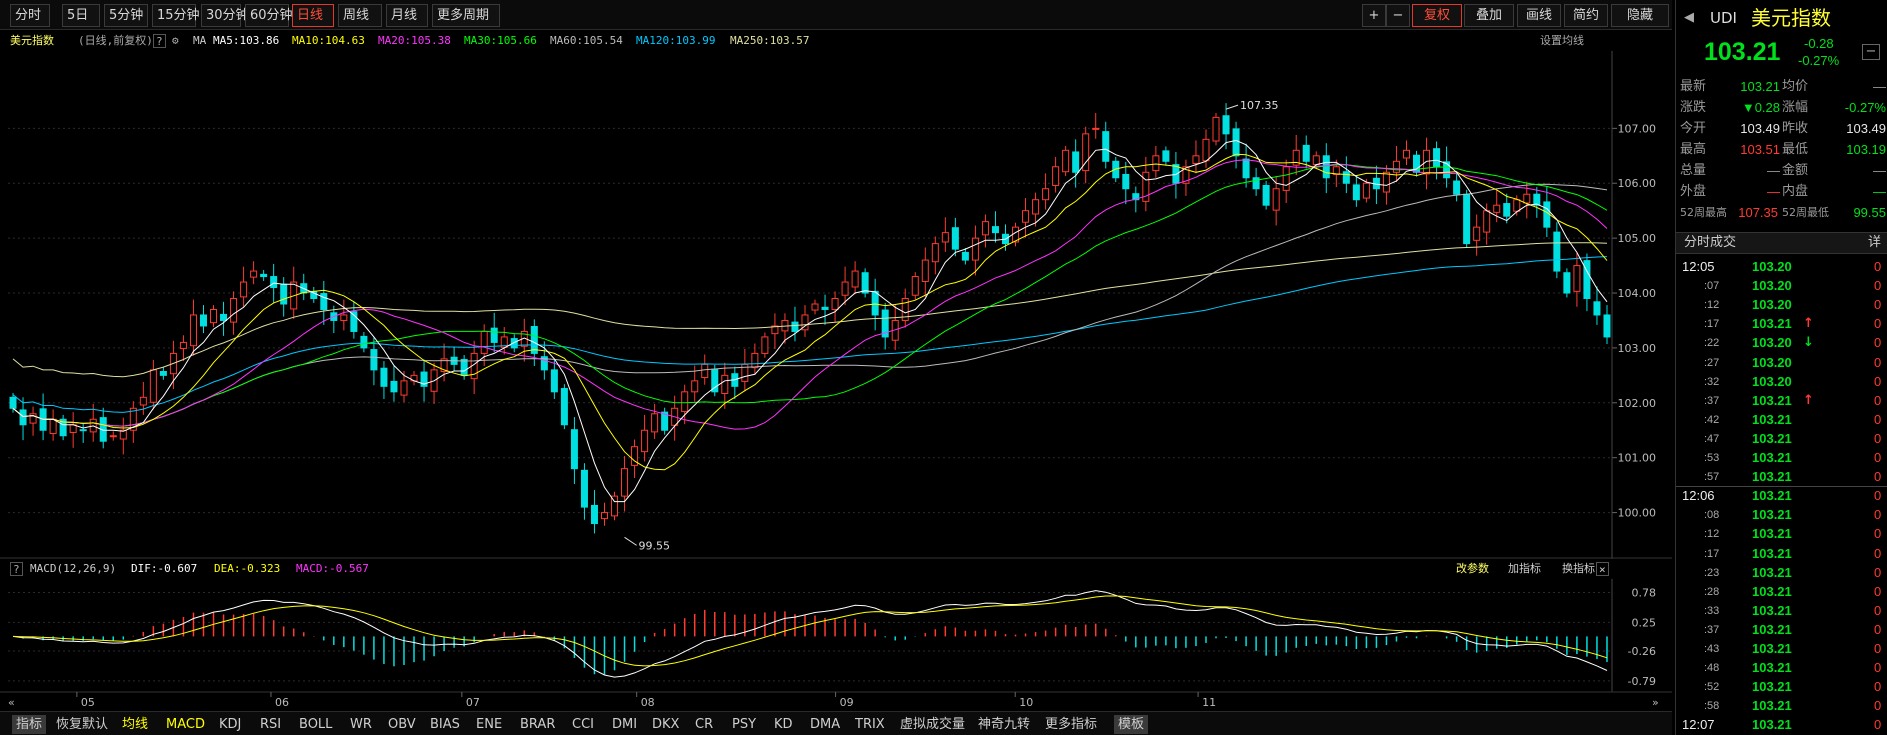 The width and height of the screenshot is (1887, 735). What do you see at coordinates (1689, 18) in the screenshot?
I see `collapse-icon: ◀` at bounding box center [1689, 18].